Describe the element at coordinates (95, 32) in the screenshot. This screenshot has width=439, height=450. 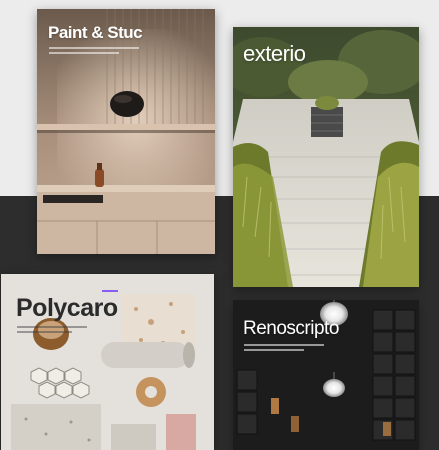
I see `cover-title: Paint & Stuc` at that location.